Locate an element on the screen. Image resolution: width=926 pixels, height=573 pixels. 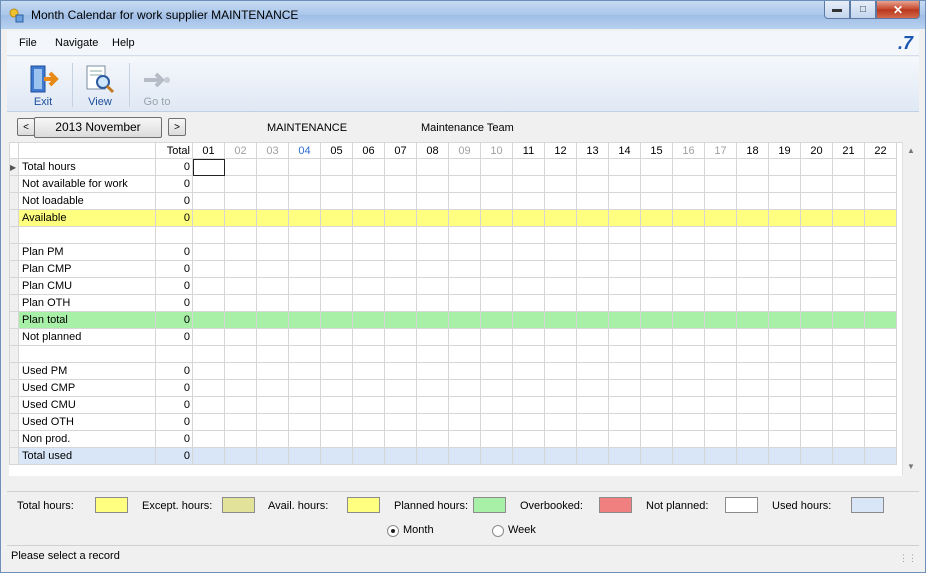
close-button: ✕ is located at coordinates (898, 10).